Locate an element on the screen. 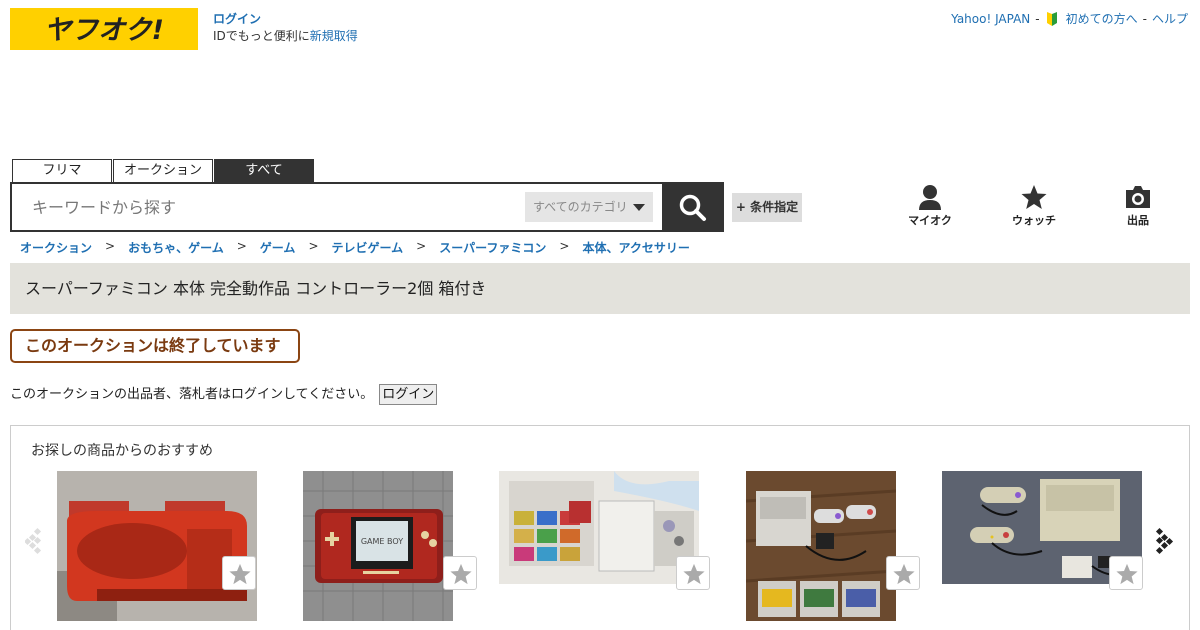  category-select-label: すべてのカテゴリ is located at coordinates (580, 207).